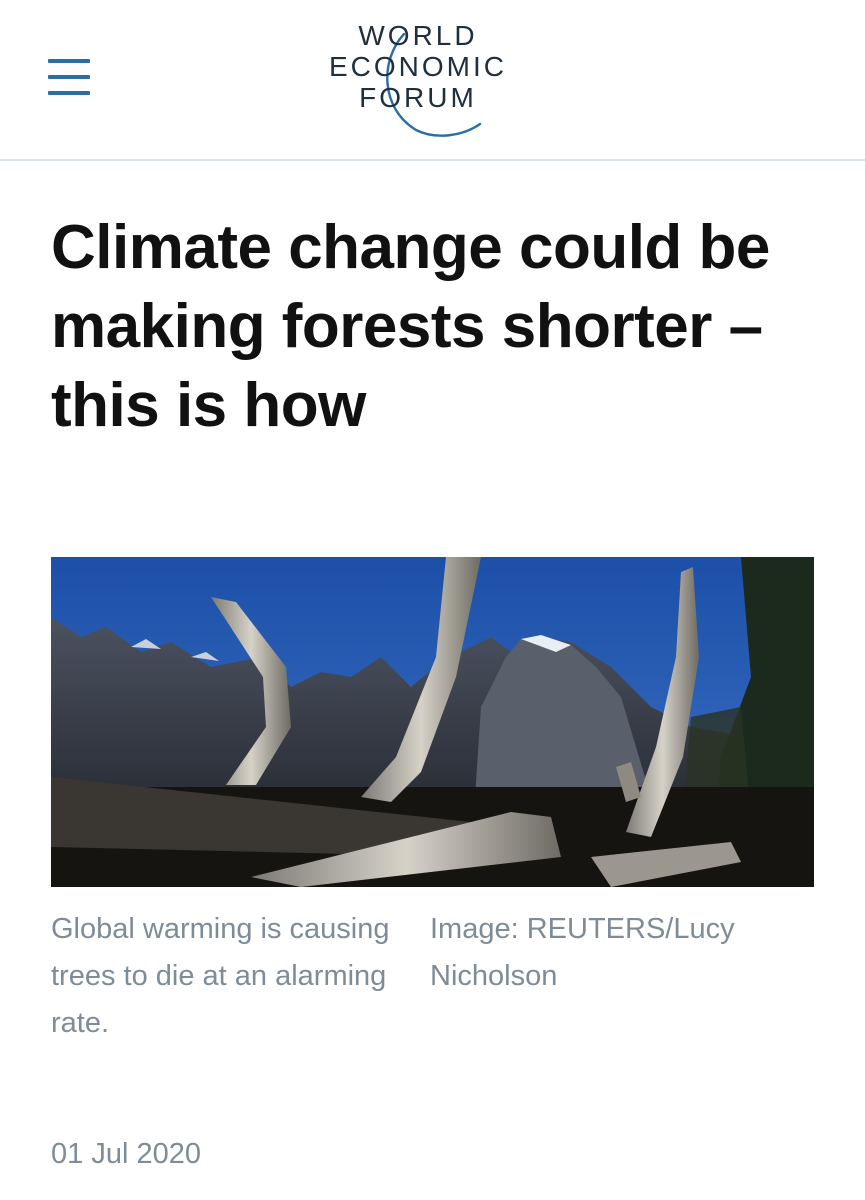  I want to click on site-header: WORLD ECONOMIC FORUM, so click(432, 80).